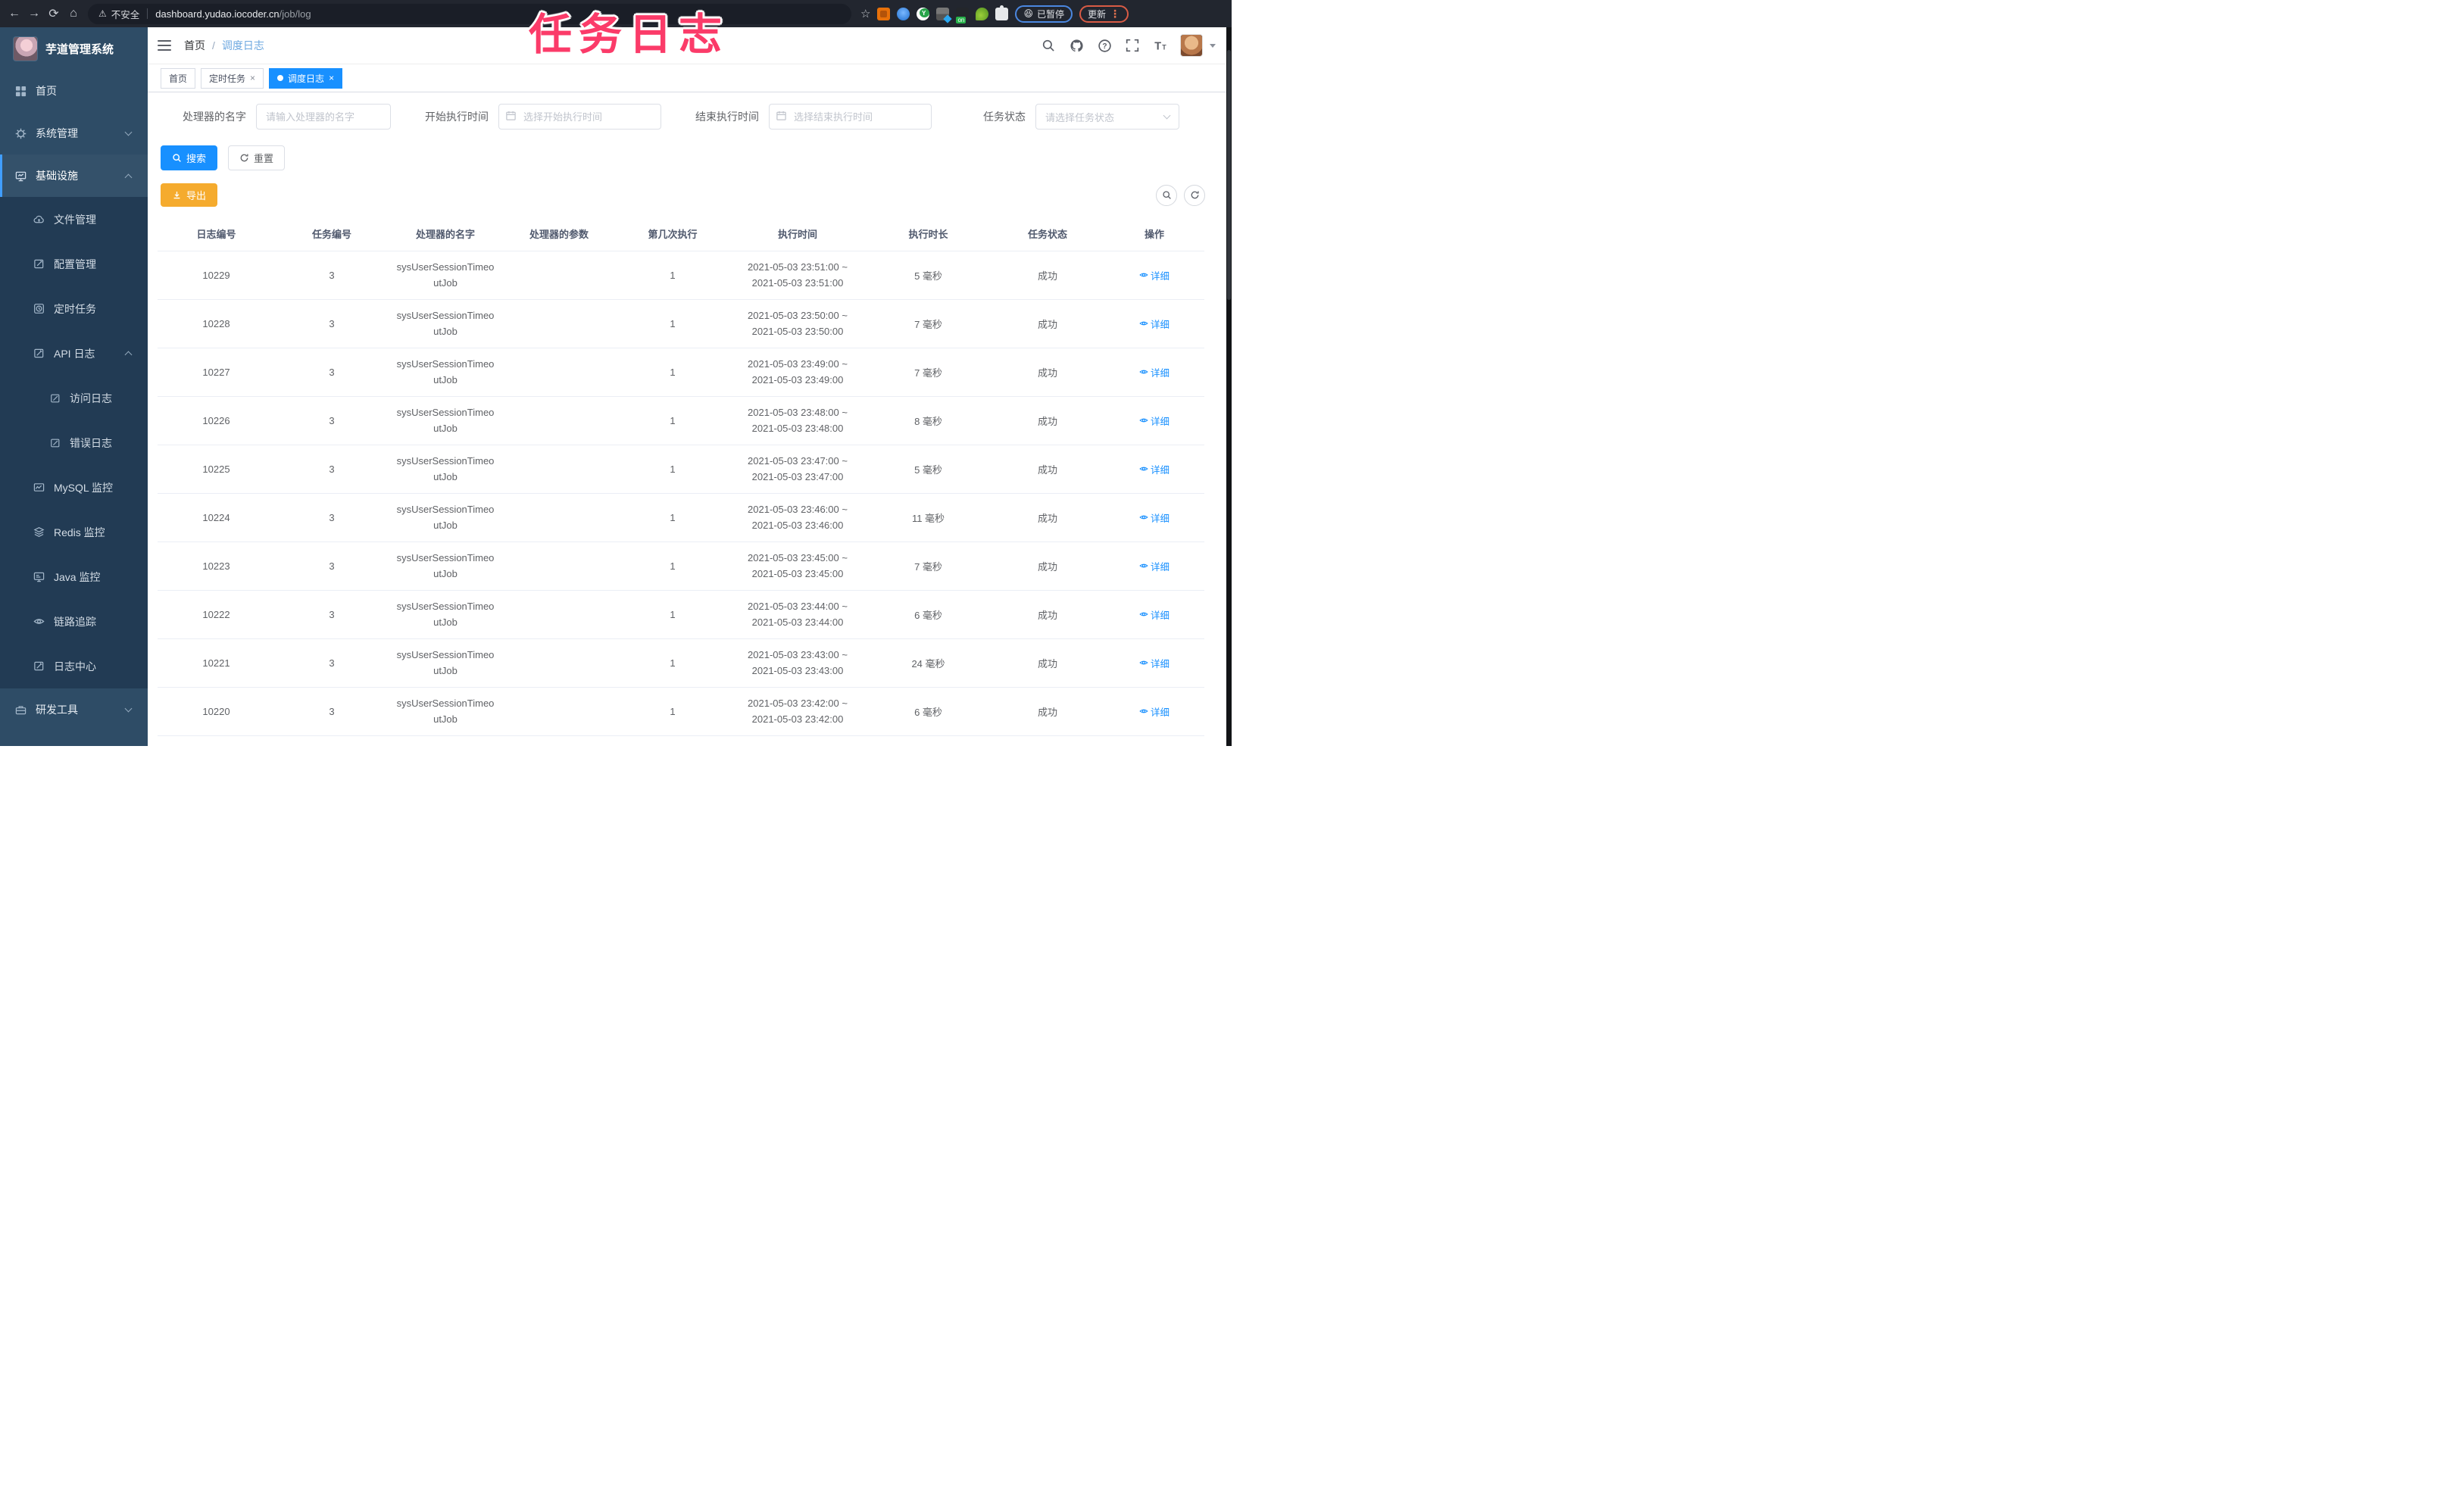 The height and width of the screenshot is (1492, 2464). I want to click on browser-reload-icon: ⟳, so click(54, 14).